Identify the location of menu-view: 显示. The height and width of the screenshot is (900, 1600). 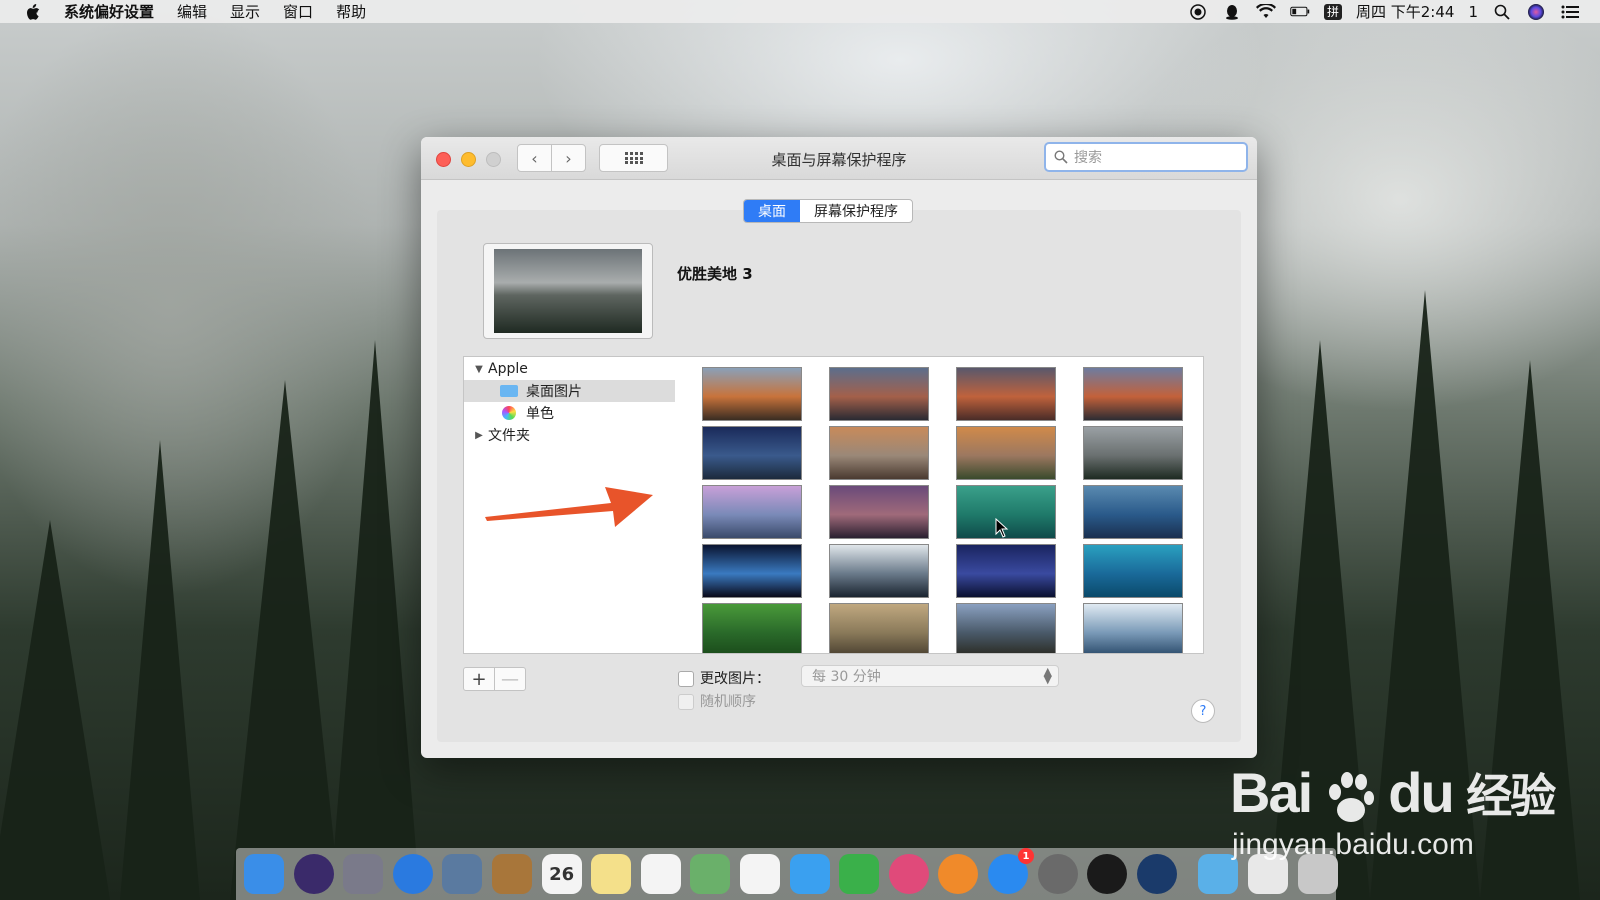
(245, 11).